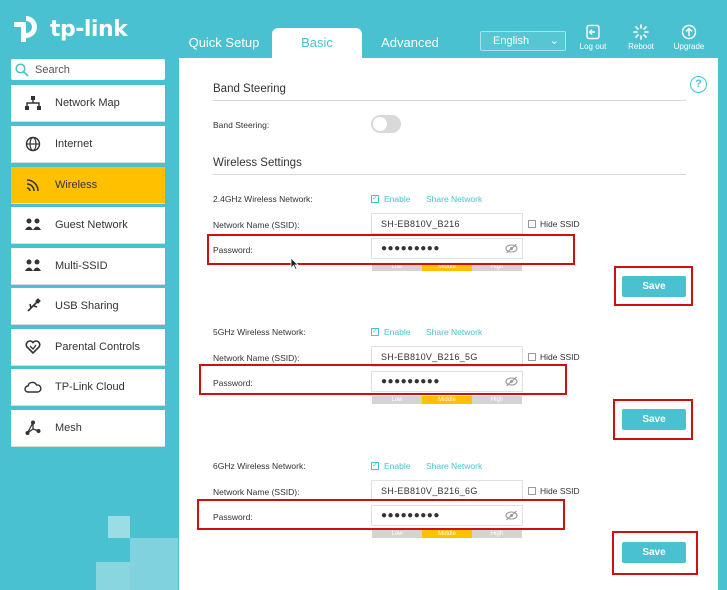  Describe the element at coordinates (689, 46) in the screenshot. I see `upgrade-label: Upgrade` at that location.